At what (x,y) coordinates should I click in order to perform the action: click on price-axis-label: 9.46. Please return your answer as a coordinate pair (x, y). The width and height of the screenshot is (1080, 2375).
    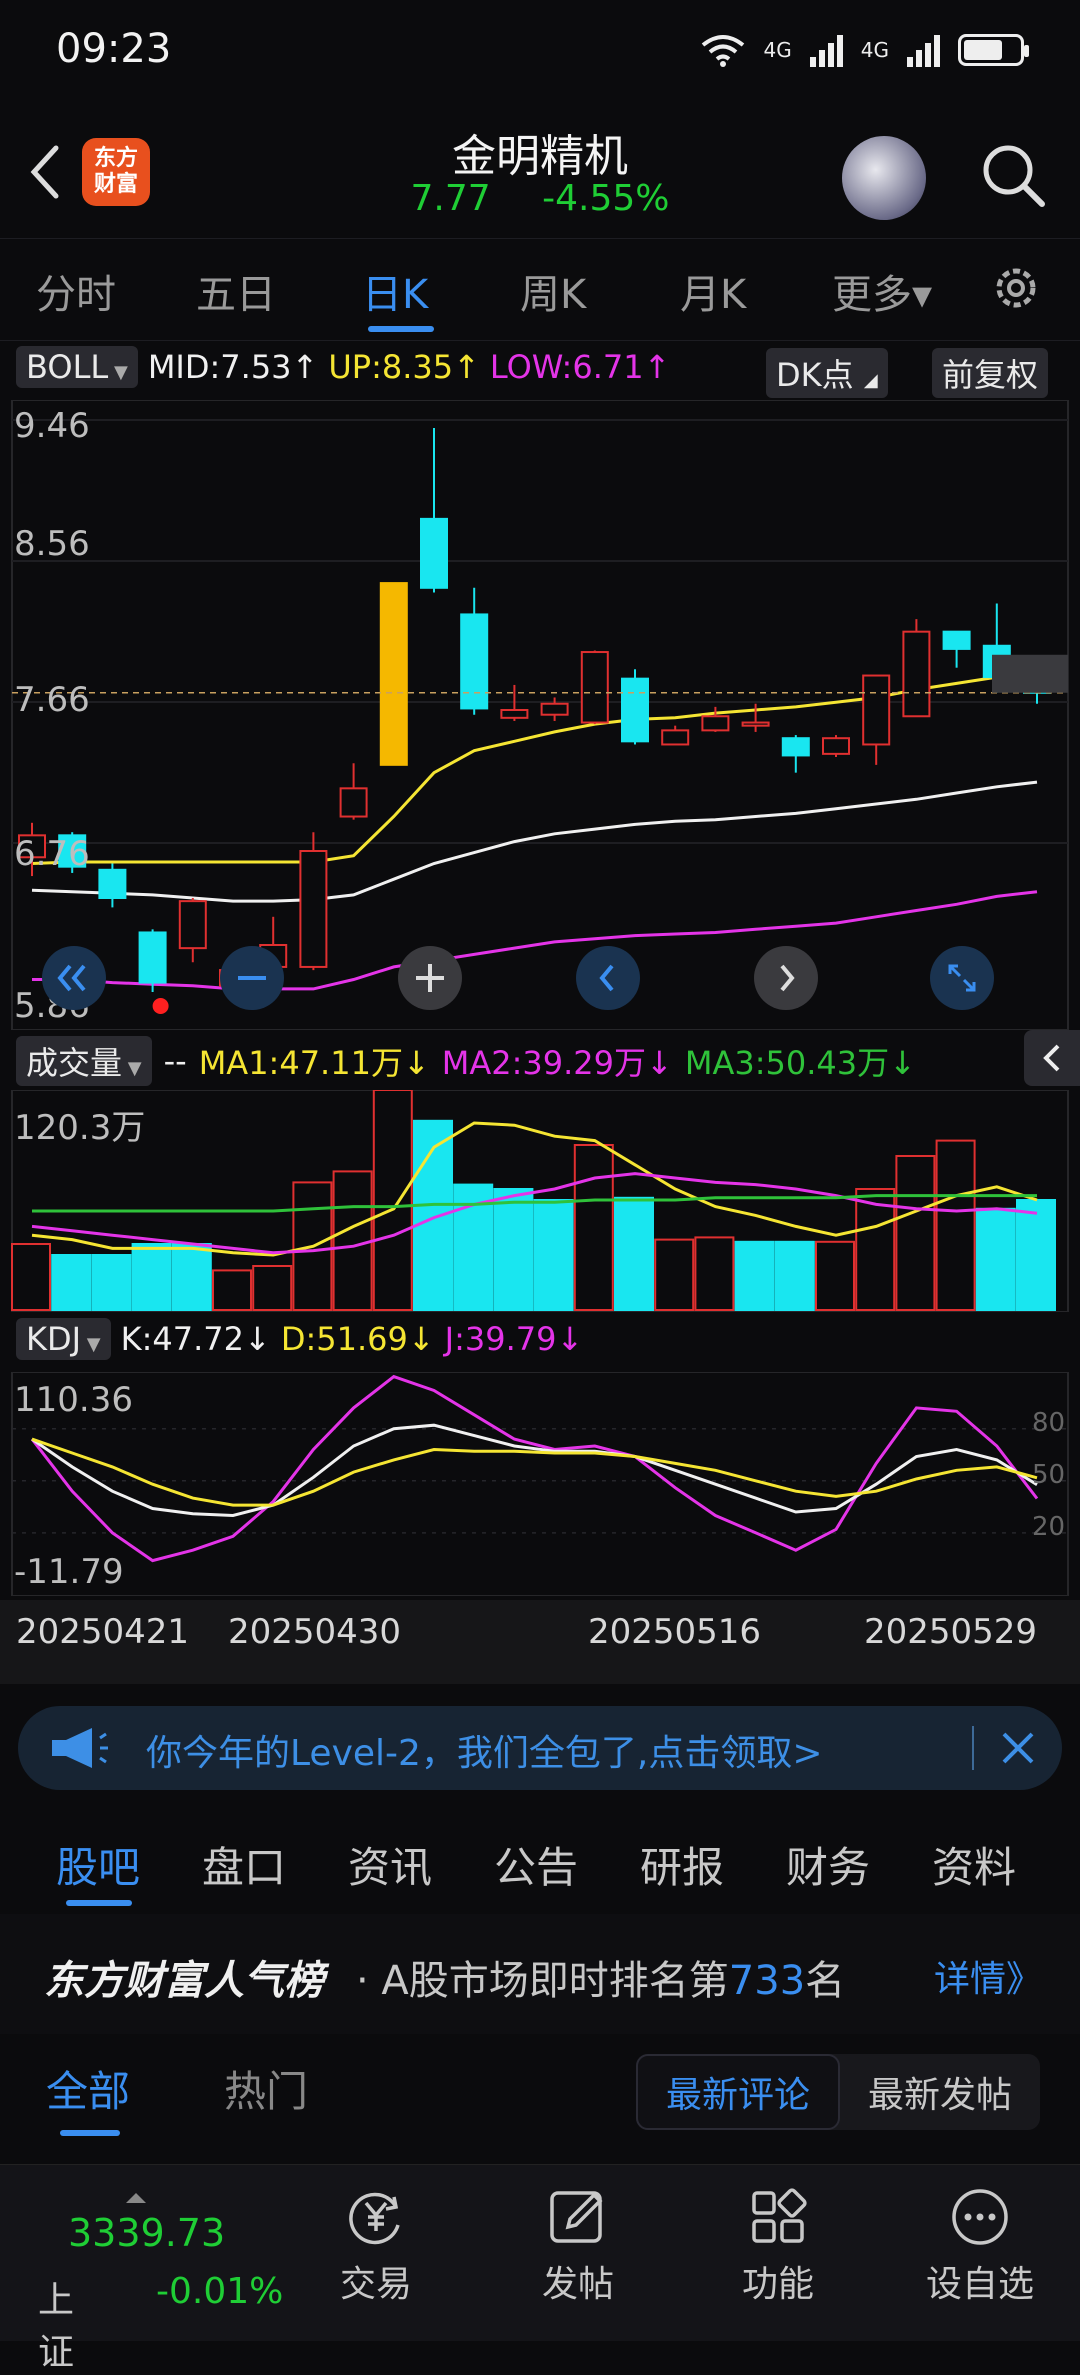
    Looking at the image, I should click on (52, 426).